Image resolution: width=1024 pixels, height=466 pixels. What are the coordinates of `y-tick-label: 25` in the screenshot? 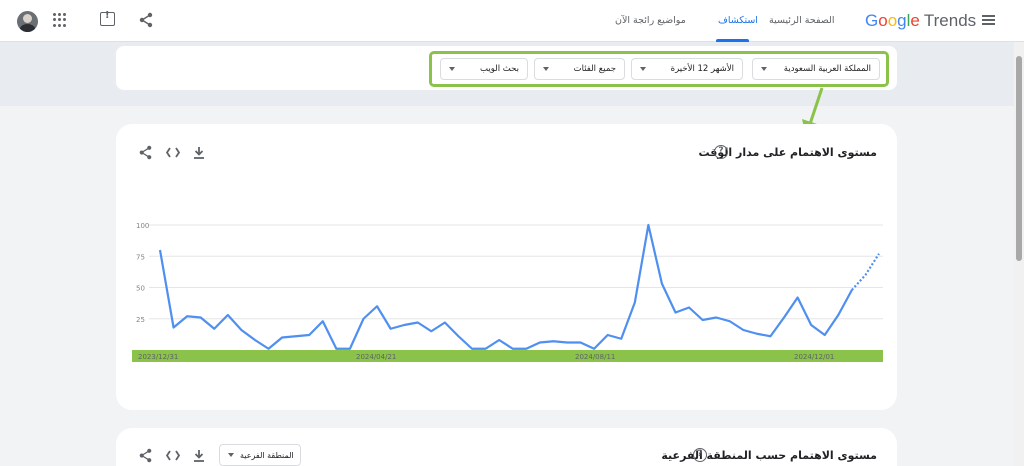 It's located at (140, 320).